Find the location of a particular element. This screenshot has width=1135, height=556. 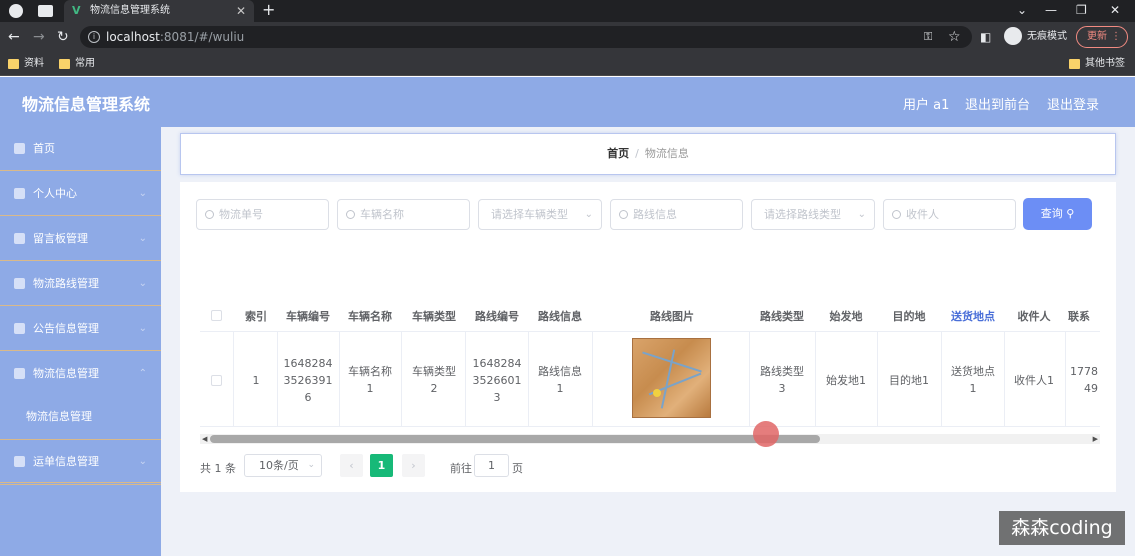

cell-delivery: 送货地点 1 is located at coordinates (973, 380).